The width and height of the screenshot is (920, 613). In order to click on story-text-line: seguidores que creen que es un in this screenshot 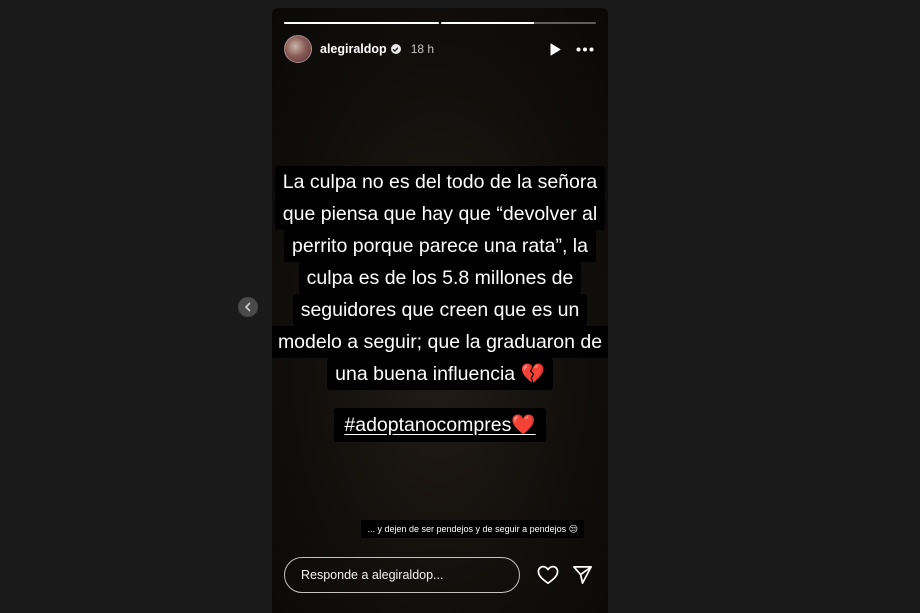, I will do `click(440, 310)`.